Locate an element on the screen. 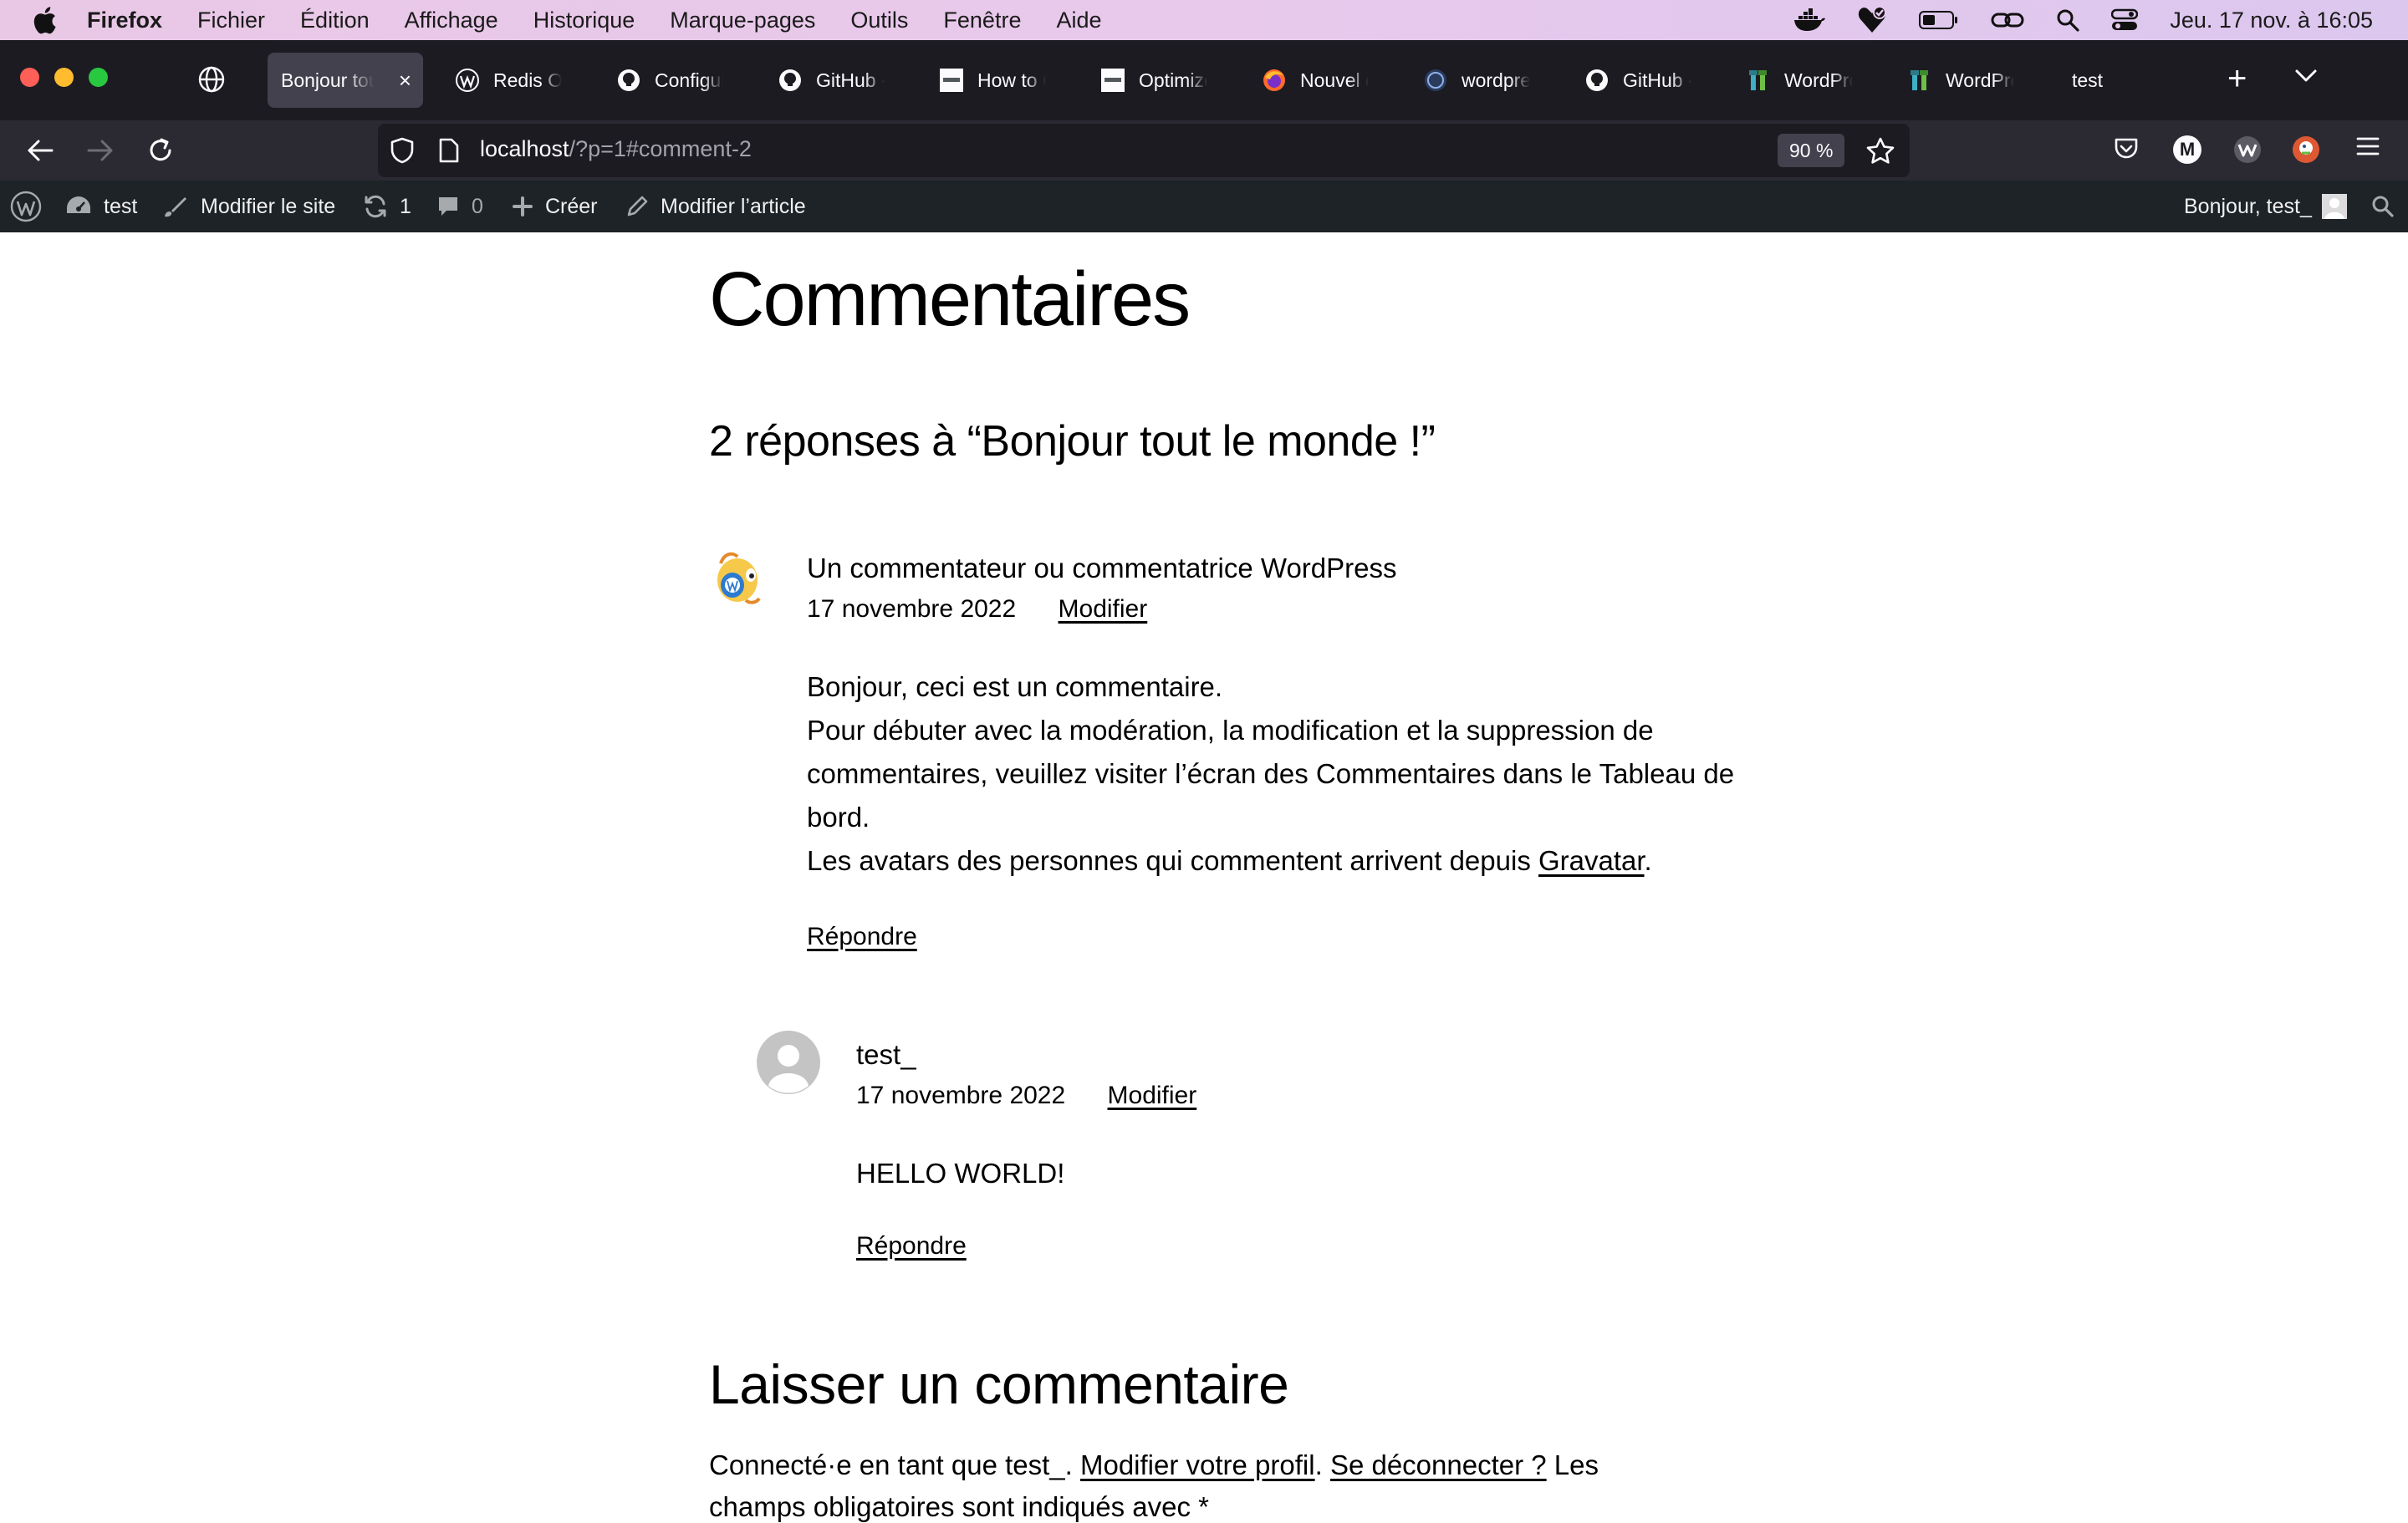 The width and height of the screenshot is (2408, 1523). pocket-icon is located at coordinates (2126, 150).